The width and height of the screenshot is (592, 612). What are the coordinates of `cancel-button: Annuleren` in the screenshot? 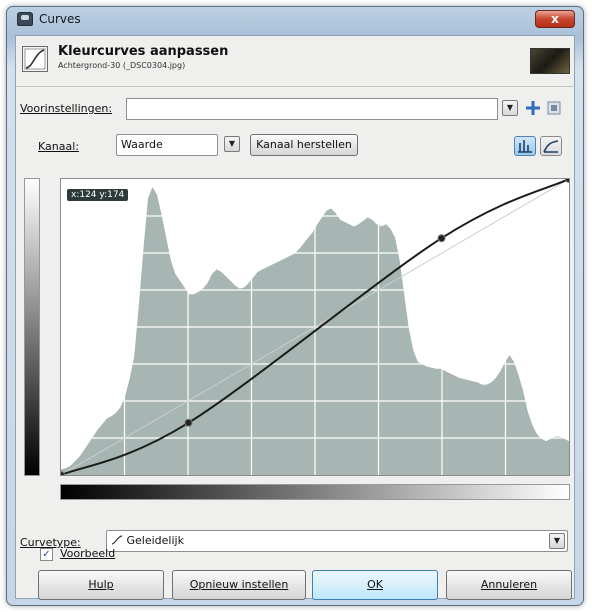 It's located at (509, 585).